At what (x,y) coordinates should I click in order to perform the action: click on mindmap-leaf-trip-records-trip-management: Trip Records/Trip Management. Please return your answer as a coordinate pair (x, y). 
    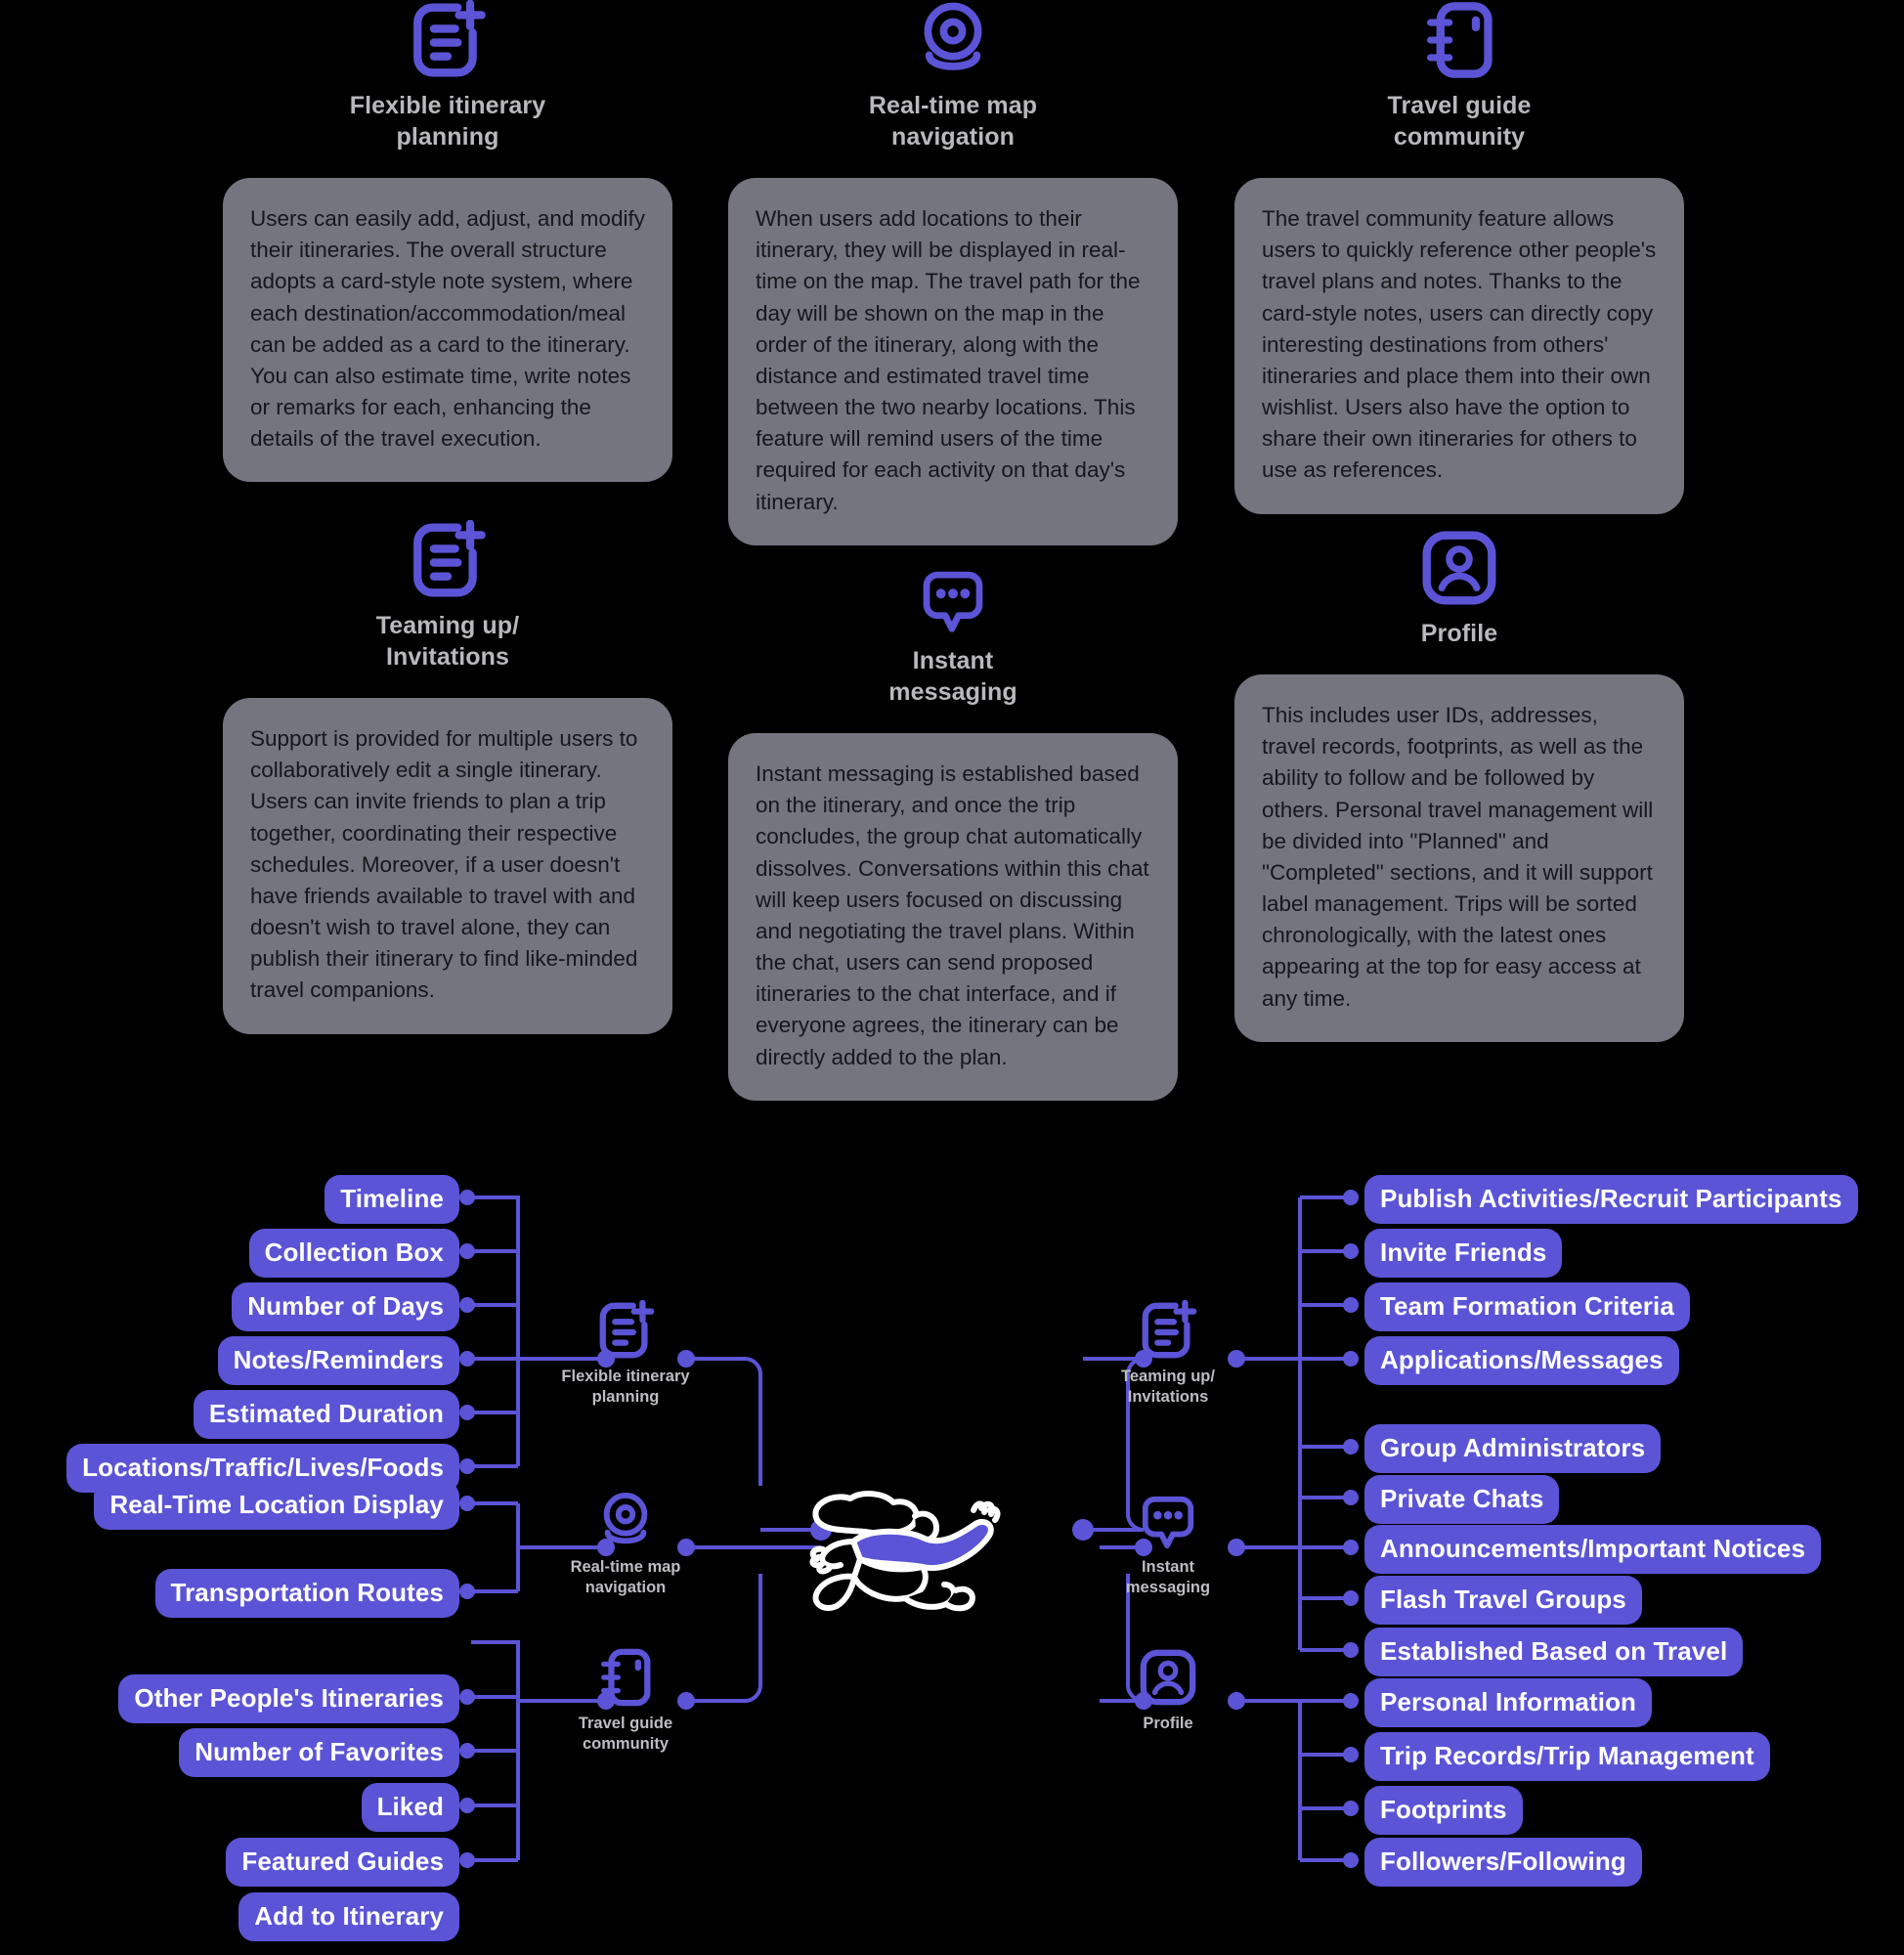
    Looking at the image, I should click on (1567, 1757).